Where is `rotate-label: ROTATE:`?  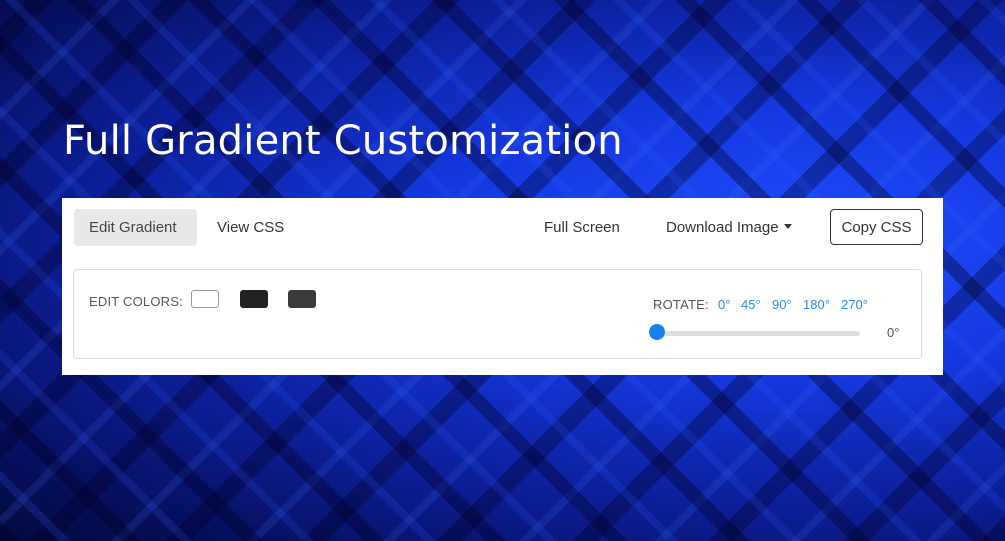 rotate-label: ROTATE: is located at coordinates (681, 304).